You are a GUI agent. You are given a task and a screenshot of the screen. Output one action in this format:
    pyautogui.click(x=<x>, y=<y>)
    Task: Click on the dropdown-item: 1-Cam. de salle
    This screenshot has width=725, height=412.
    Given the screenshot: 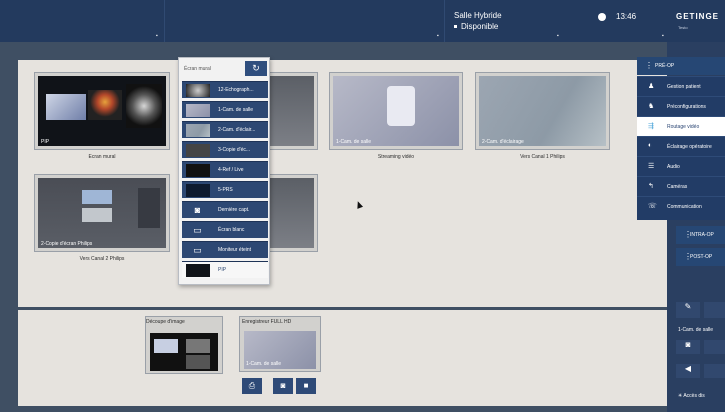 What is the action you would take?
    pyautogui.click(x=225, y=109)
    